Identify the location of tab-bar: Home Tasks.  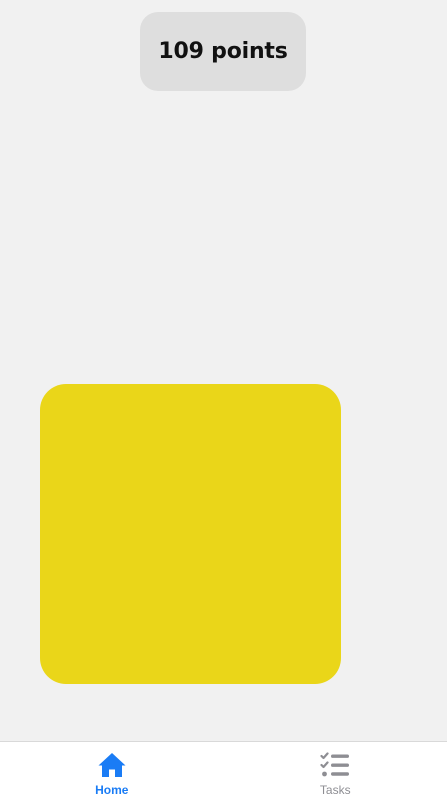
(223, 770).